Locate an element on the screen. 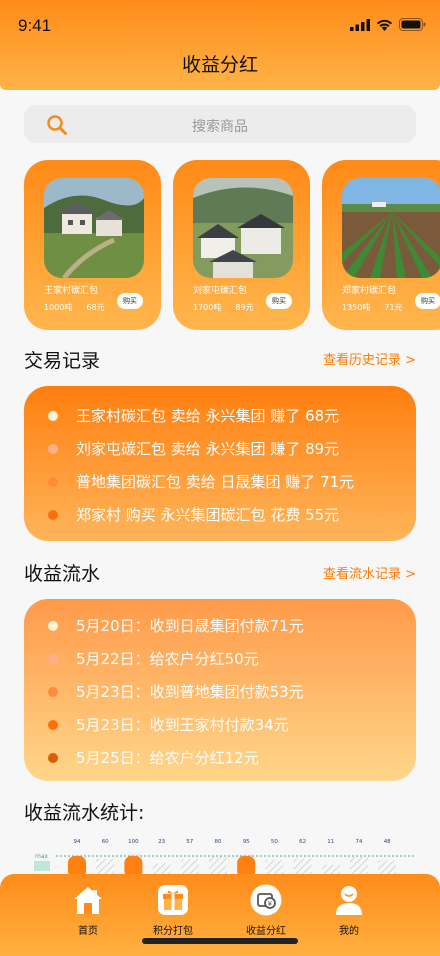 The image size is (440, 956). product-amount: 1700吨 is located at coordinates (207, 307).